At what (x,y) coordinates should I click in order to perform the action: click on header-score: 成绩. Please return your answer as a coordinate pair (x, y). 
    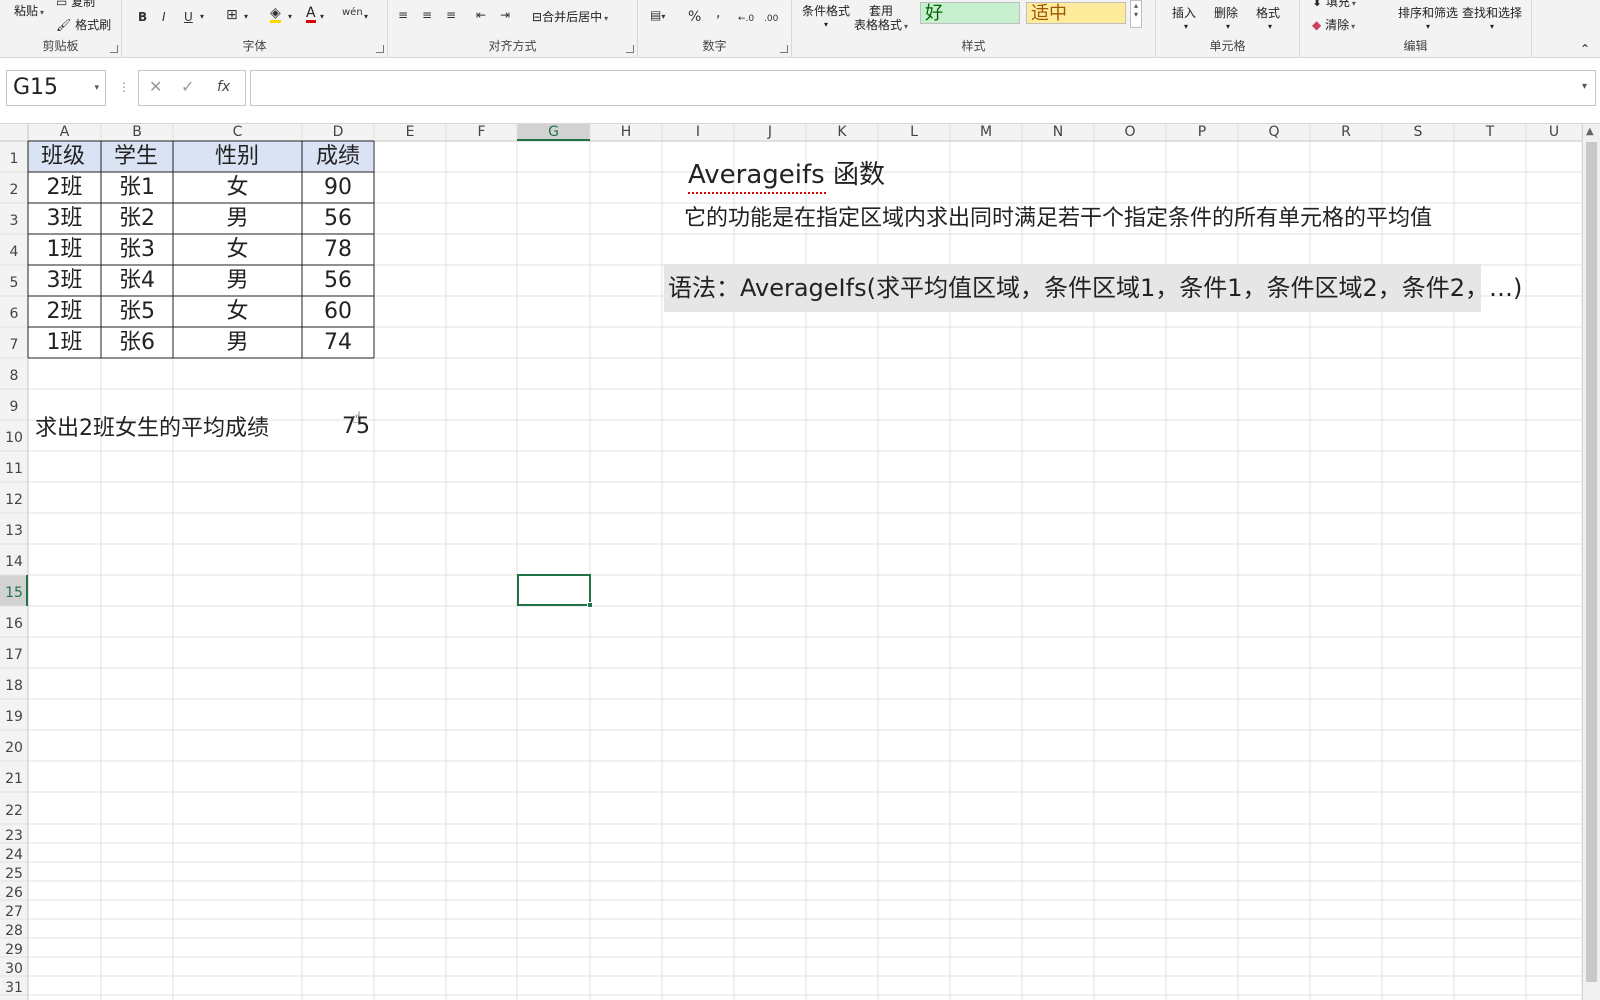
    Looking at the image, I should click on (338, 157).